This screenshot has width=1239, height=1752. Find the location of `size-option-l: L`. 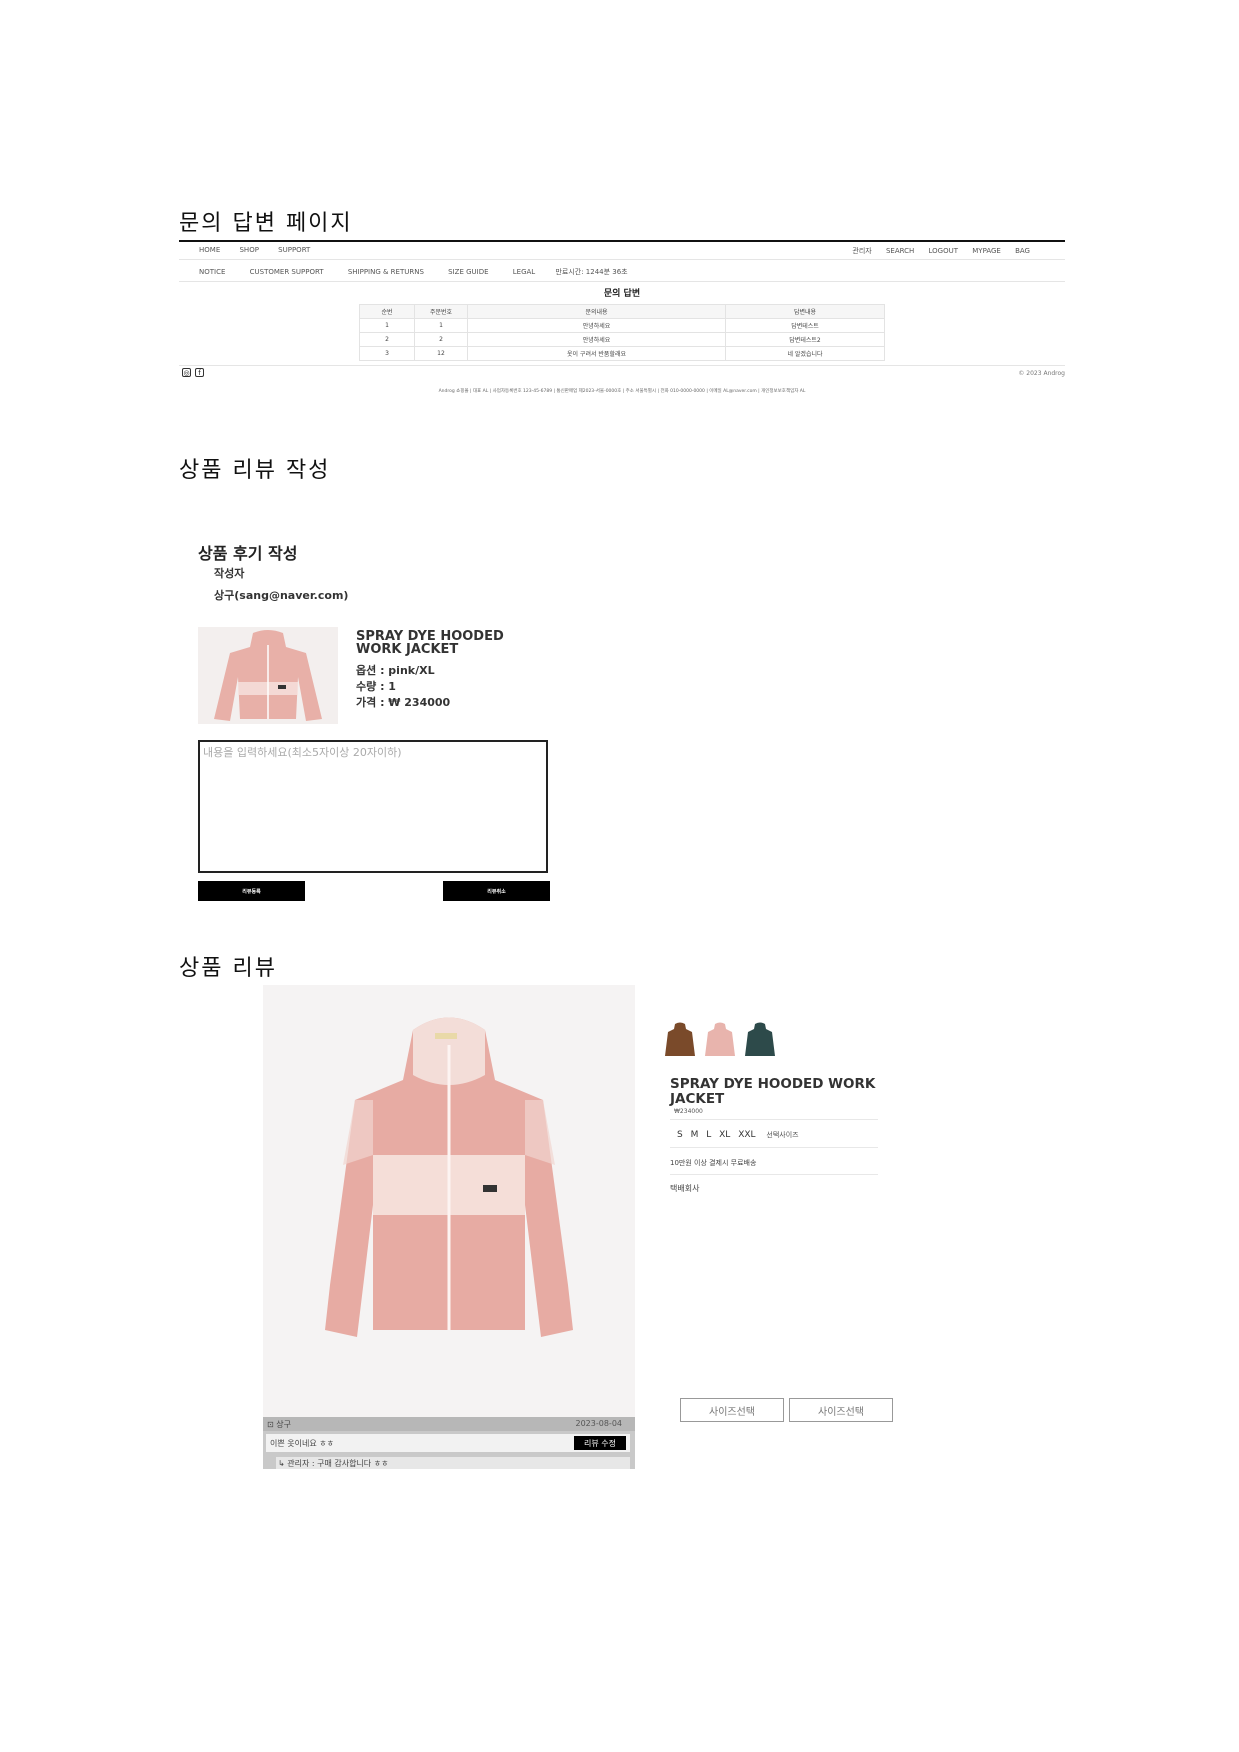

size-option-l: L is located at coordinates (708, 1135).